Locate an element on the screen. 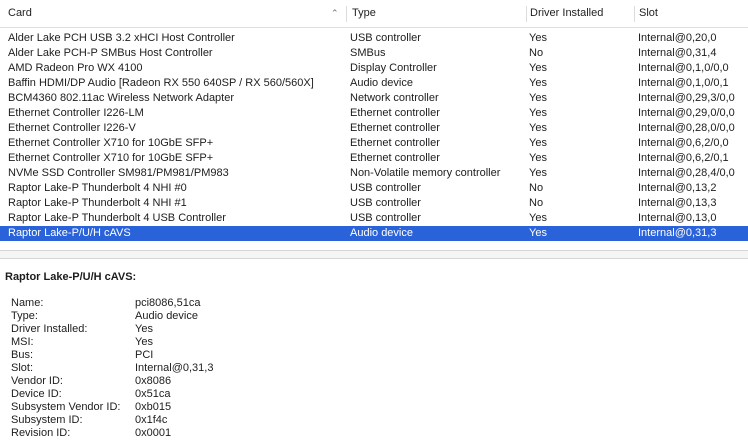  card-cell: Alder Lake PCH-P SMBus Host Controller is located at coordinates (110, 53).